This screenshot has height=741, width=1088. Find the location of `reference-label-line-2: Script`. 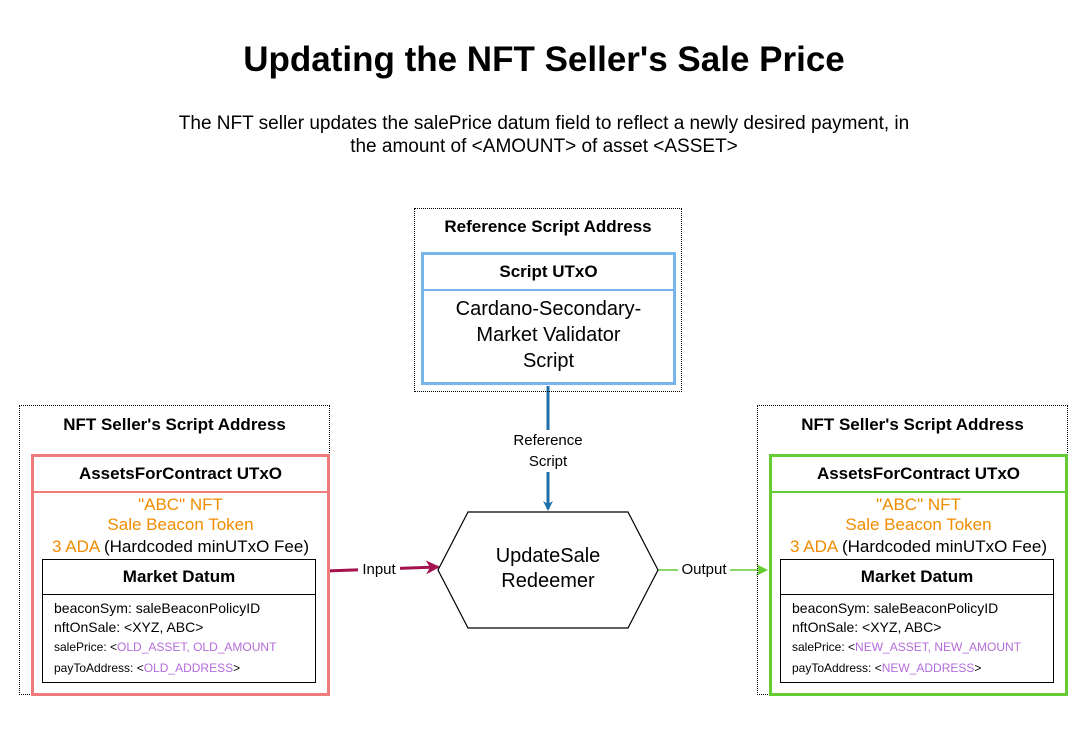

reference-label-line-2: Script is located at coordinates (548, 461).